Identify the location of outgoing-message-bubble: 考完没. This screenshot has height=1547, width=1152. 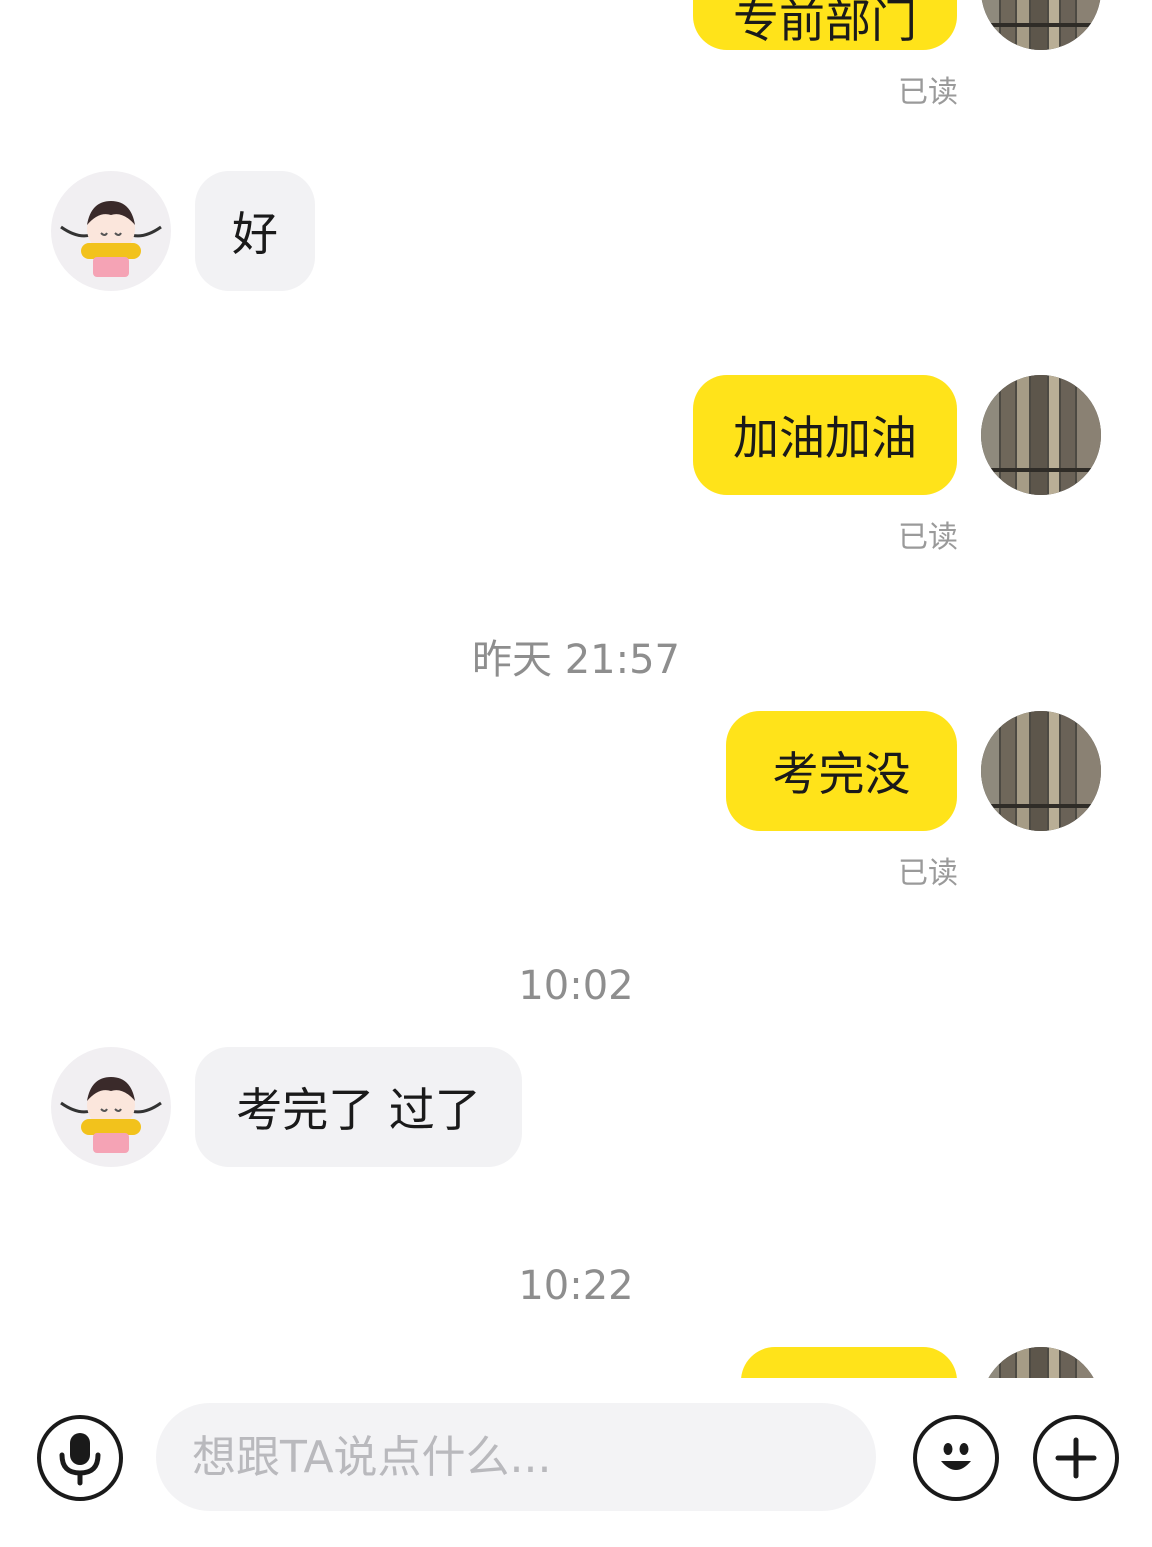
(841, 771).